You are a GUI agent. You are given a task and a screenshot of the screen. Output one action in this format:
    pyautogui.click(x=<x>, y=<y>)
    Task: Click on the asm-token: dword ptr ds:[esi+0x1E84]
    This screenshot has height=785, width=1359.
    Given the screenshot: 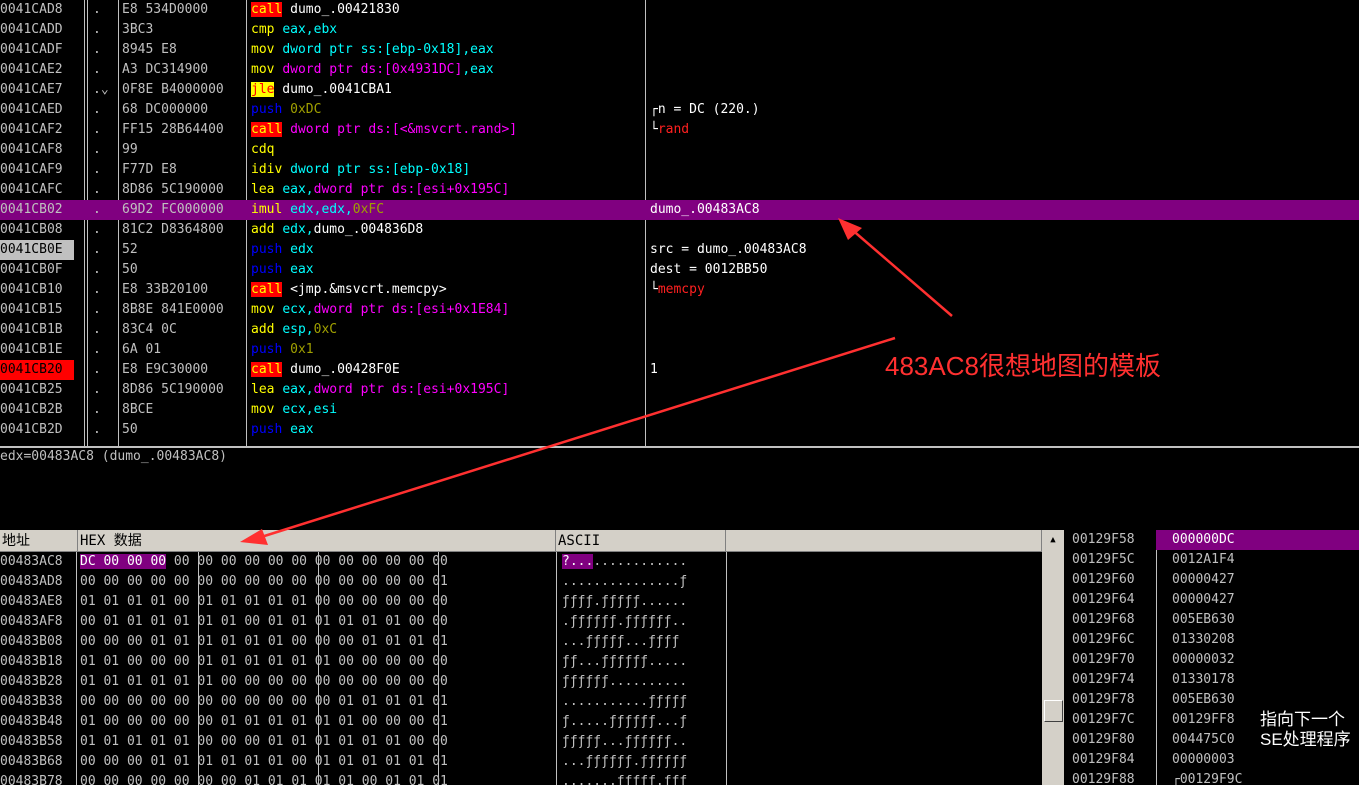 What is the action you would take?
    pyautogui.click(x=411, y=309)
    